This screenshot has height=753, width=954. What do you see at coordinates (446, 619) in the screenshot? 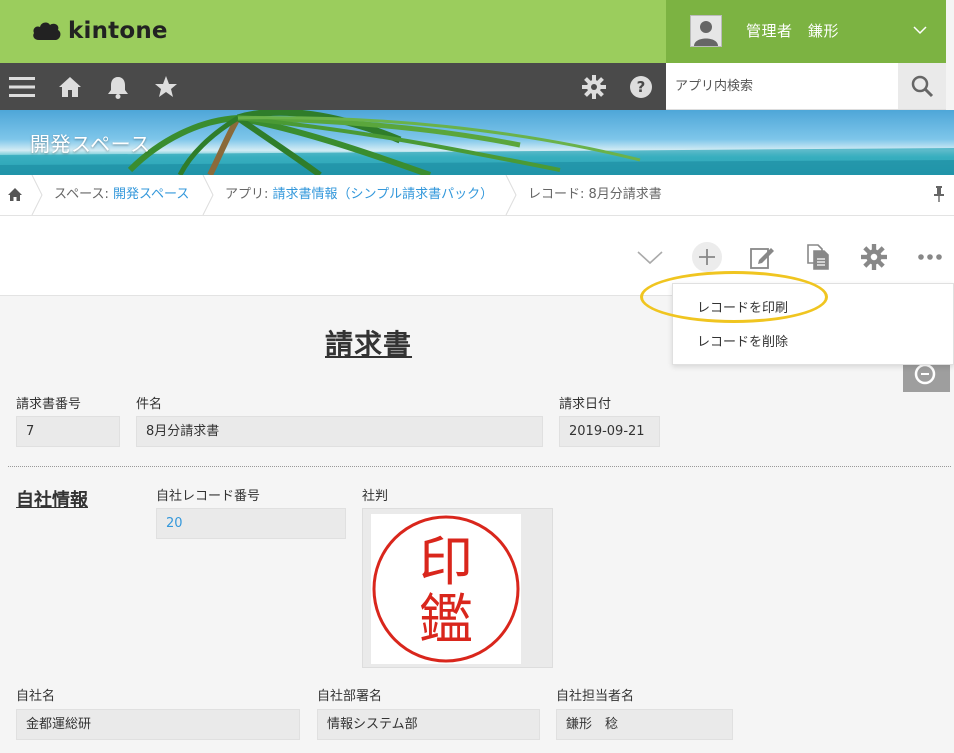
I see `svg-text: 鑑` at bounding box center [446, 619].